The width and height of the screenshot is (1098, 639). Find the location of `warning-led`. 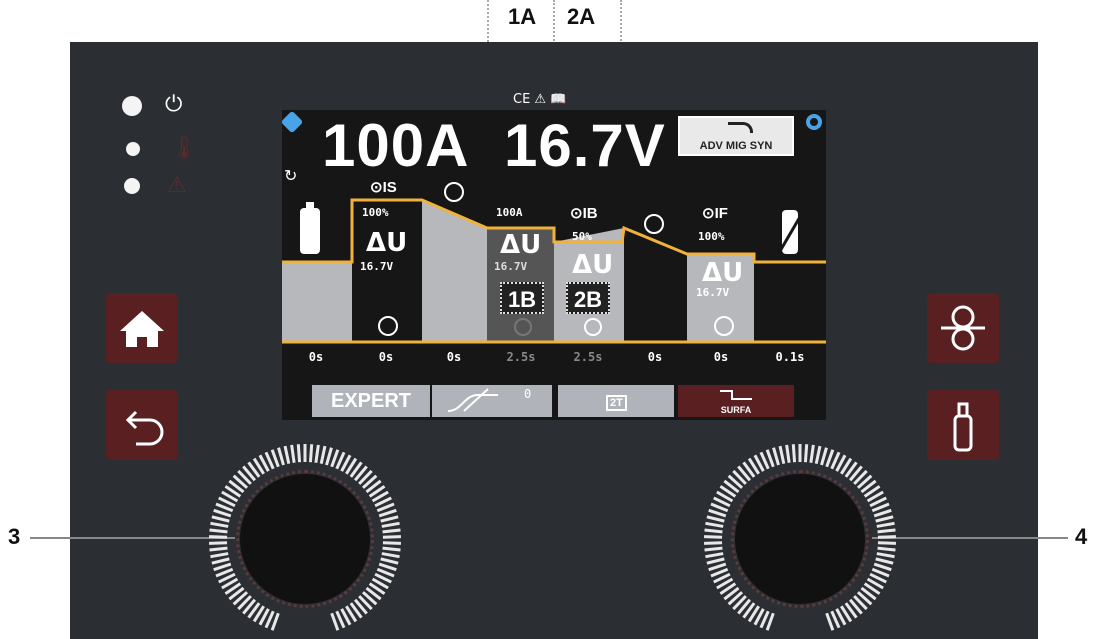

warning-led is located at coordinates (132, 186).